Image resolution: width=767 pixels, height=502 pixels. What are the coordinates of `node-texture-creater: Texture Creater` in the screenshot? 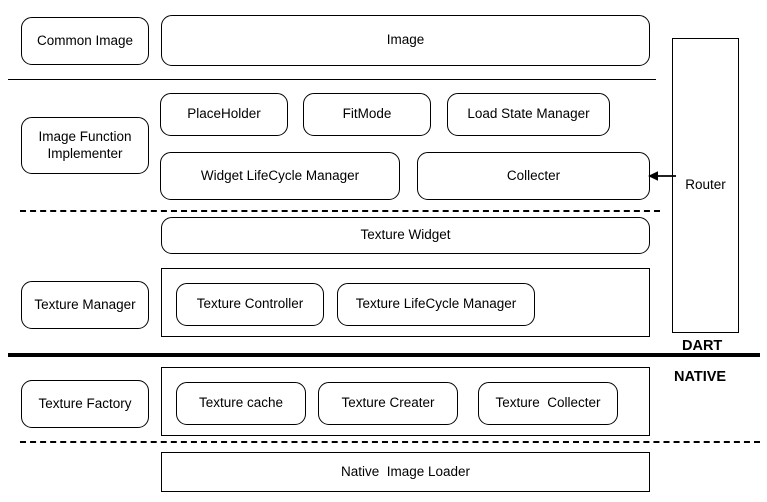 It's located at (388, 403).